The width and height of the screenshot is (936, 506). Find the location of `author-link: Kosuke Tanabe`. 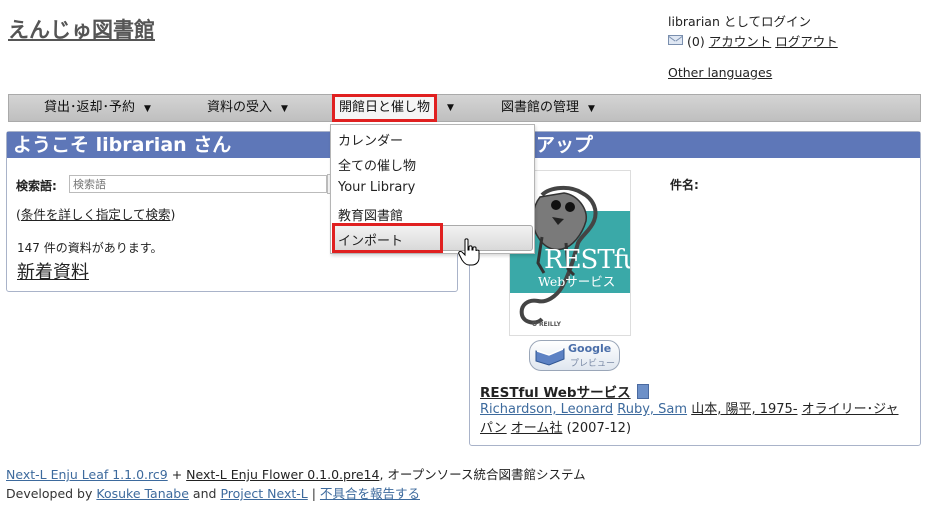

author-link: Kosuke Tanabe is located at coordinates (142, 493).